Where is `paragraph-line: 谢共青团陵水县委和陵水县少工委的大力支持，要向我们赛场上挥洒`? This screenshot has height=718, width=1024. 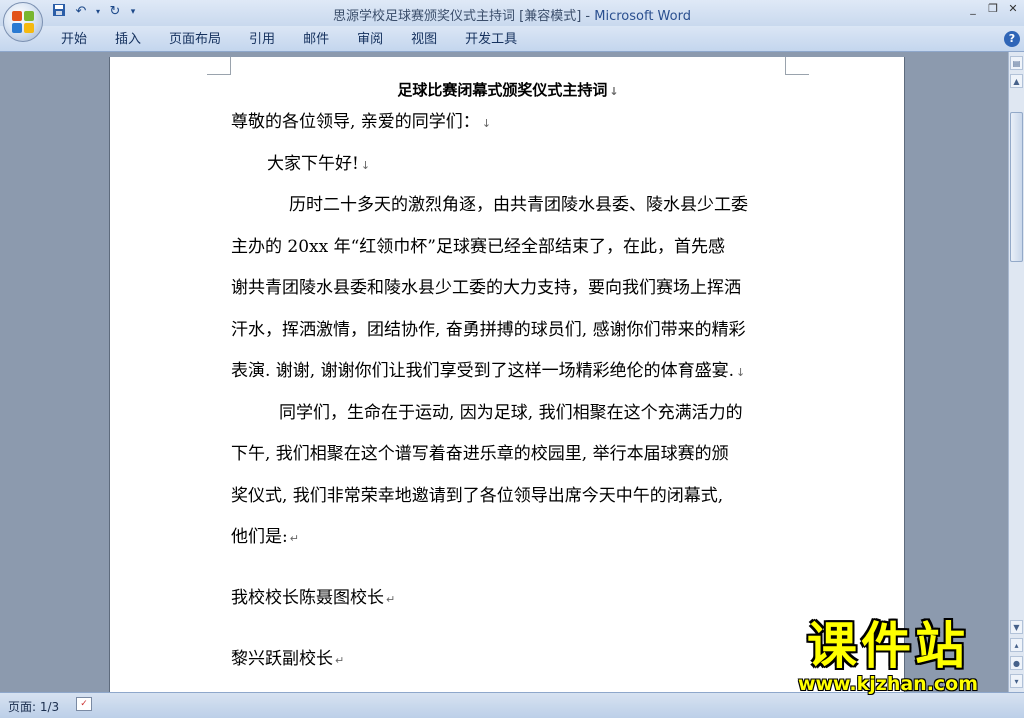
paragraph-line: 谢共青团陵水县委和陵水县少工委的大力支持，要向我们赛场上挥洒 is located at coordinates (486, 285).